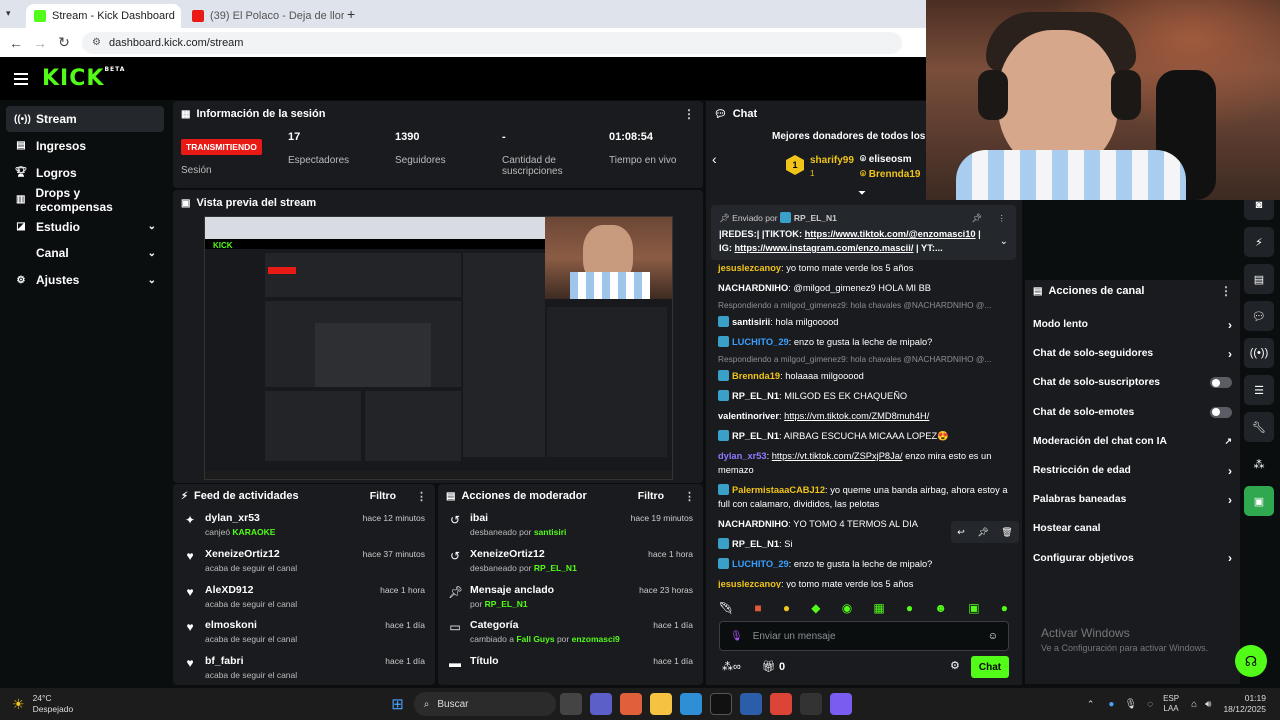 This screenshot has width=1280, height=720. Describe the element at coordinates (1132, 441) in the screenshot. I see `channel-action-item: Moderación del chat con IA ↗` at that location.